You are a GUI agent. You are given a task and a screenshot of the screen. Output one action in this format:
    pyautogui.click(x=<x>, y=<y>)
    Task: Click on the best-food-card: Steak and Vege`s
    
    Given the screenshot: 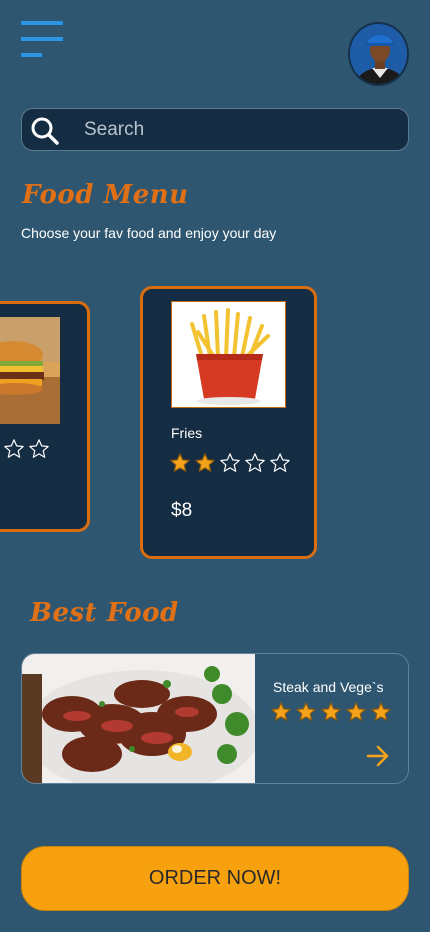 What is the action you would take?
    pyautogui.click(x=215, y=718)
    